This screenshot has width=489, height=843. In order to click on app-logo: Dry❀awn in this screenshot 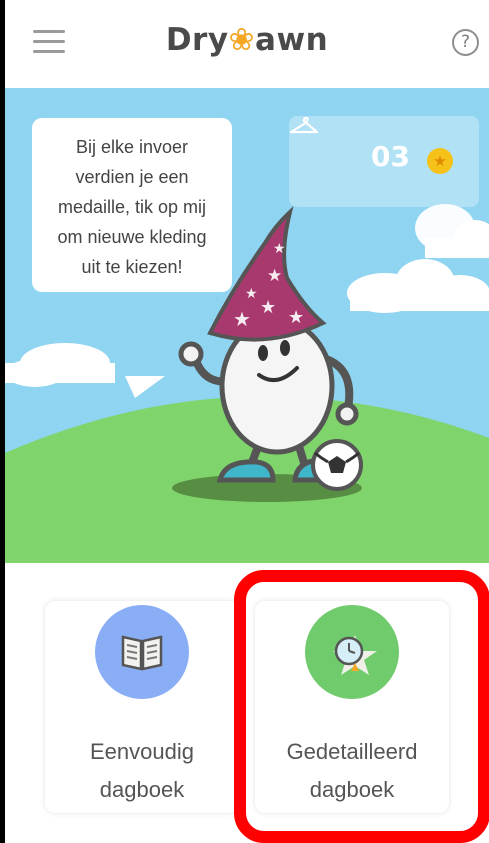, I will do `click(247, 40)`.